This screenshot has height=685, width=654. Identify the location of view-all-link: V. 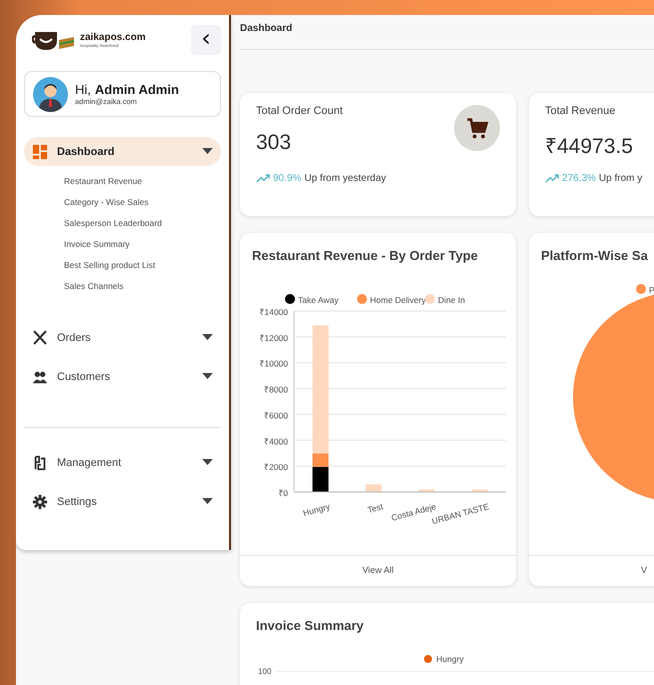
(643, 565).